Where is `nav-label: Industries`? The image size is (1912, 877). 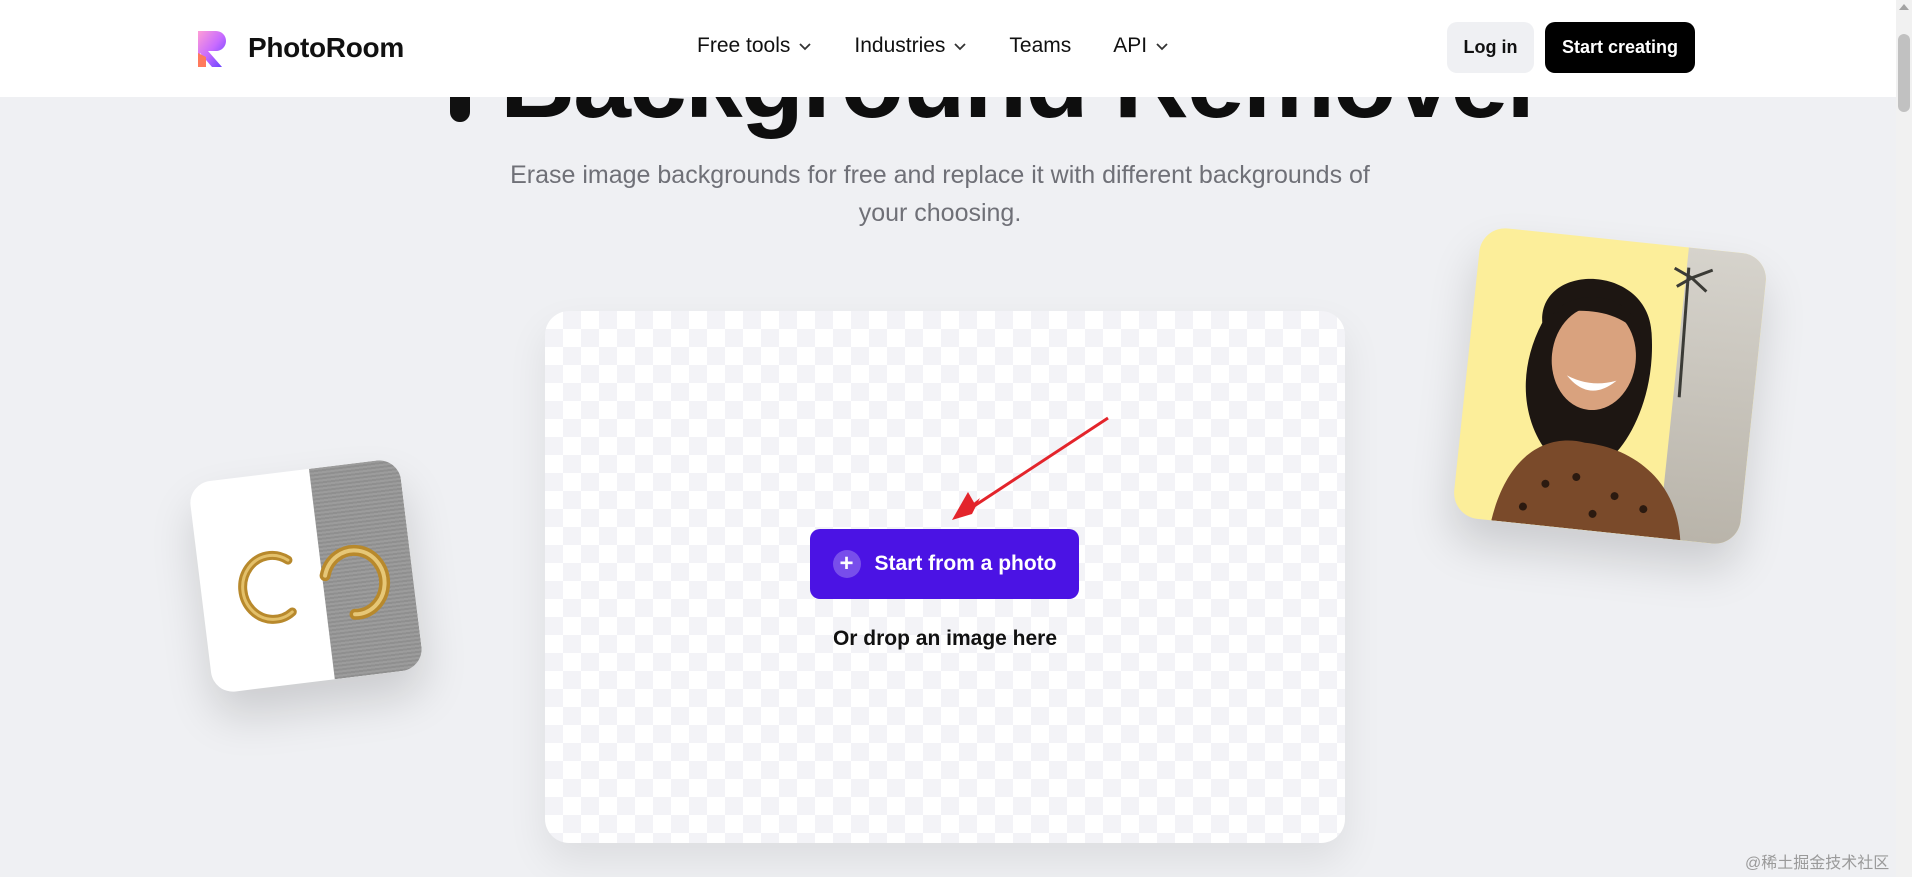
nav-label: Industries is located at coordinates (900, 45).